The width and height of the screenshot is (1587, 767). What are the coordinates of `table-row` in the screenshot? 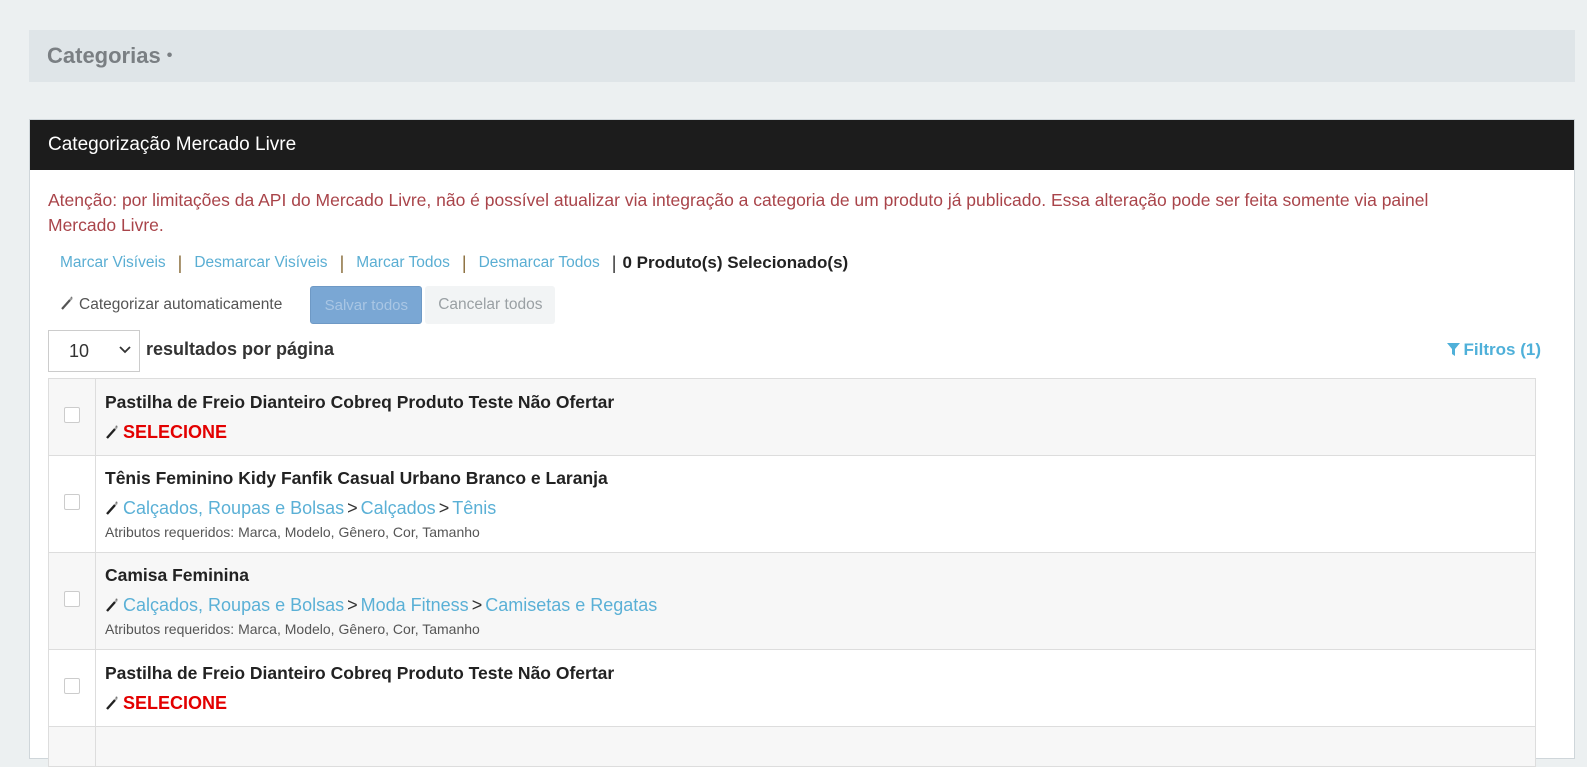 It's located at (792, 746).